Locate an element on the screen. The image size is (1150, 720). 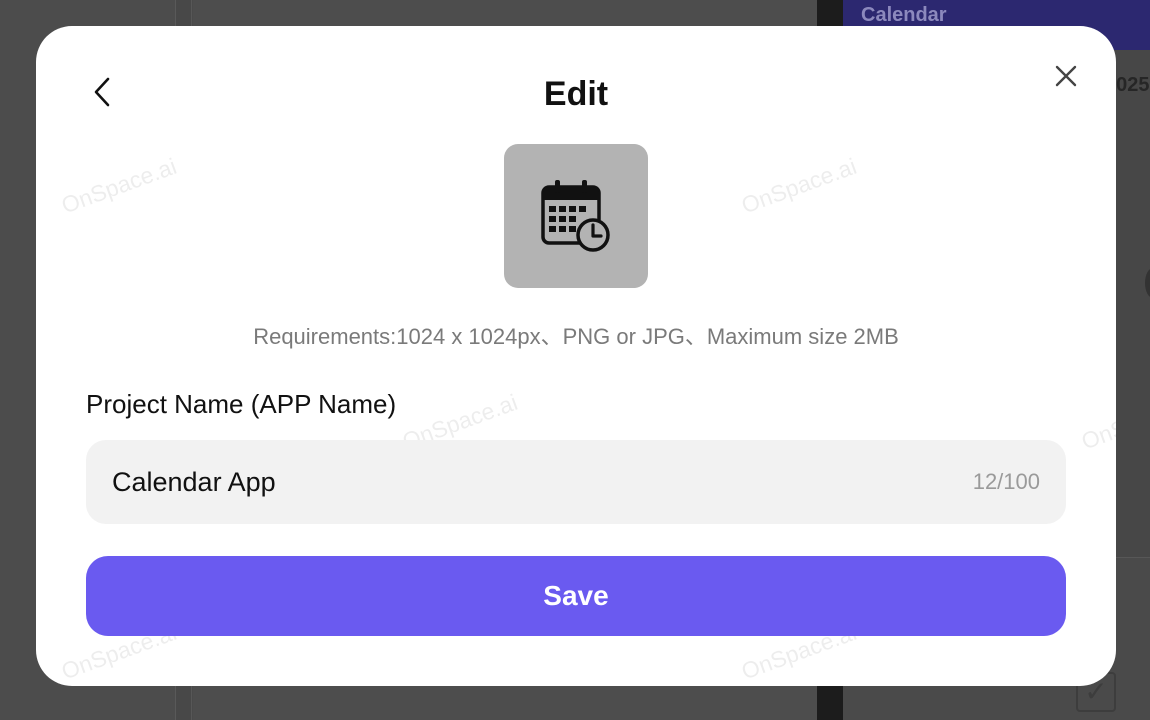
preview-title: Calendar is located at coordinates (904, 15).